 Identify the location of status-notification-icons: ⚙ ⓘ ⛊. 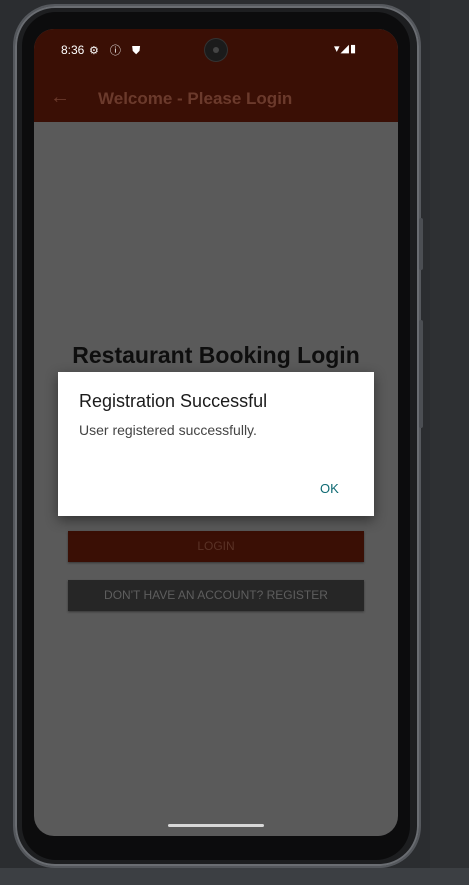
(117, 51).